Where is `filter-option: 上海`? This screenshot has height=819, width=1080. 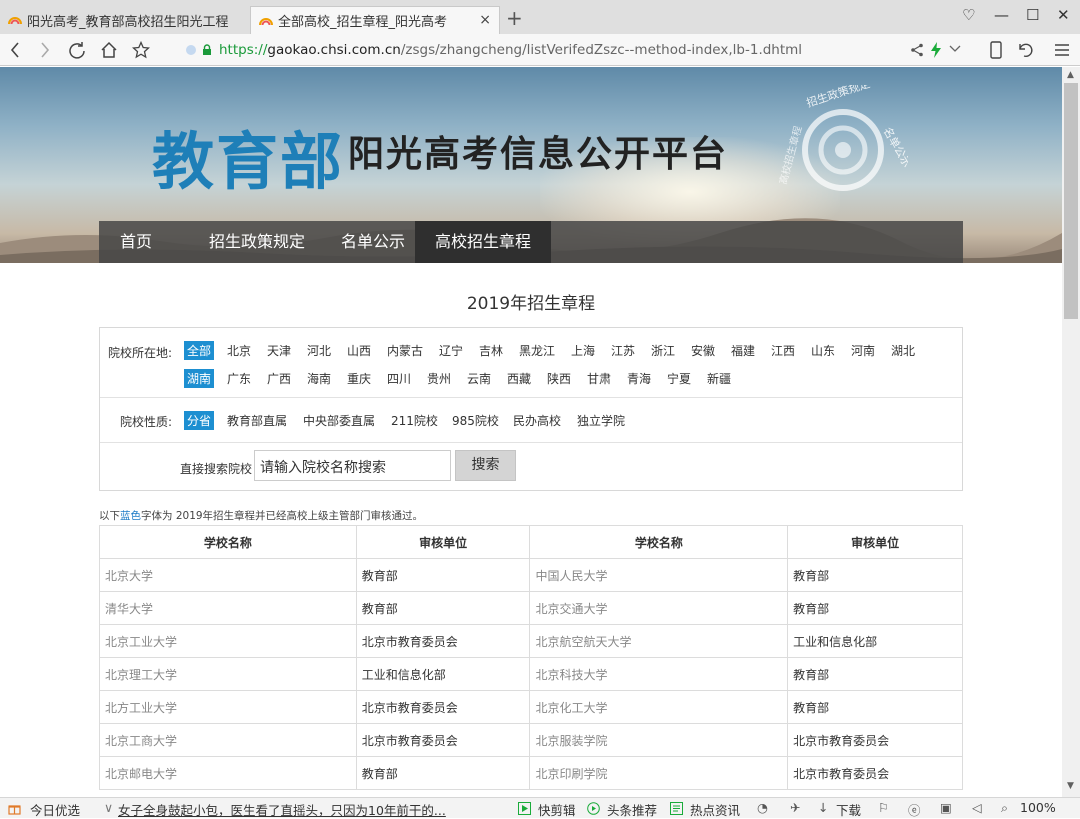
filter-option: 上海 is located at coordinates (583, 350).